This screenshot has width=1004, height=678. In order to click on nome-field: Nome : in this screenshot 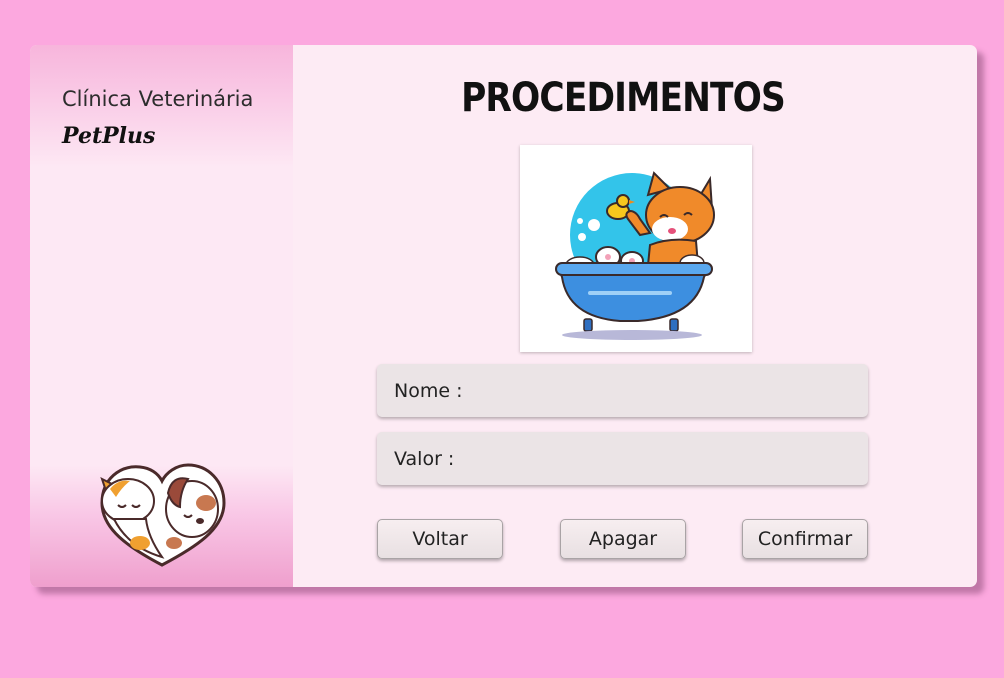, I will do `click(622, 390)`.